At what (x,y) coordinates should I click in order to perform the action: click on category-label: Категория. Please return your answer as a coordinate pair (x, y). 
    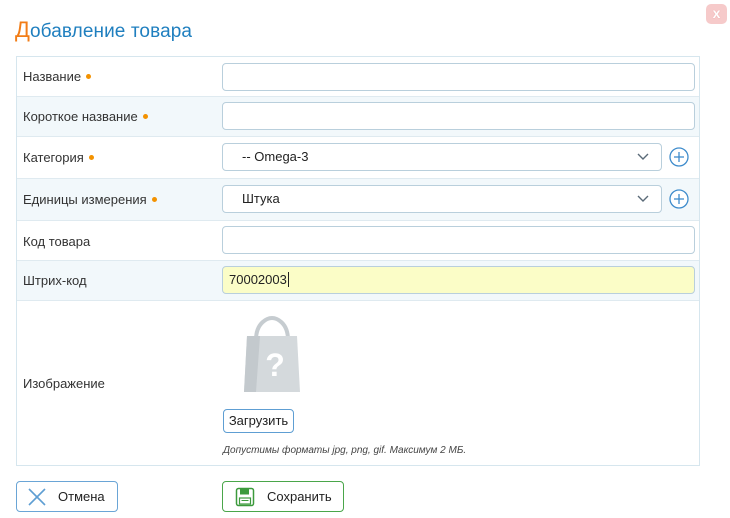
    Looking at the image, I should click on (58, 157).